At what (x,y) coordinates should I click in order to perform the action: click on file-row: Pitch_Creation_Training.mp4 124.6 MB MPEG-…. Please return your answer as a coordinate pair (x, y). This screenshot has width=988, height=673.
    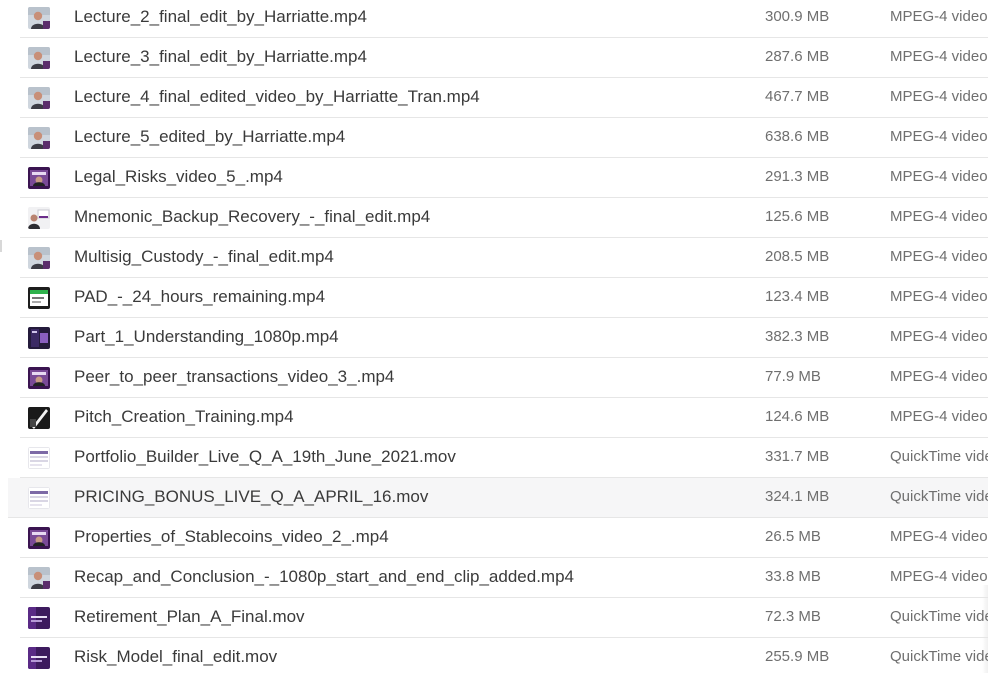
    Looking at the image, I should click on (504, 418).